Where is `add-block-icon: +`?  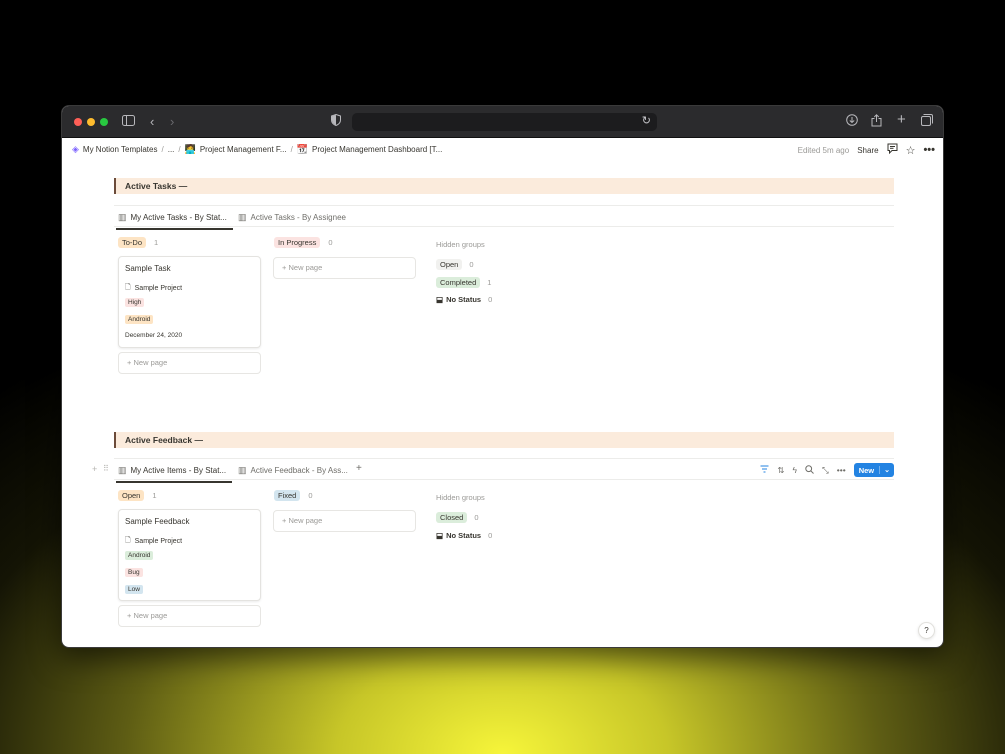
add-block-icon: + is located at coordinates (94, 469).